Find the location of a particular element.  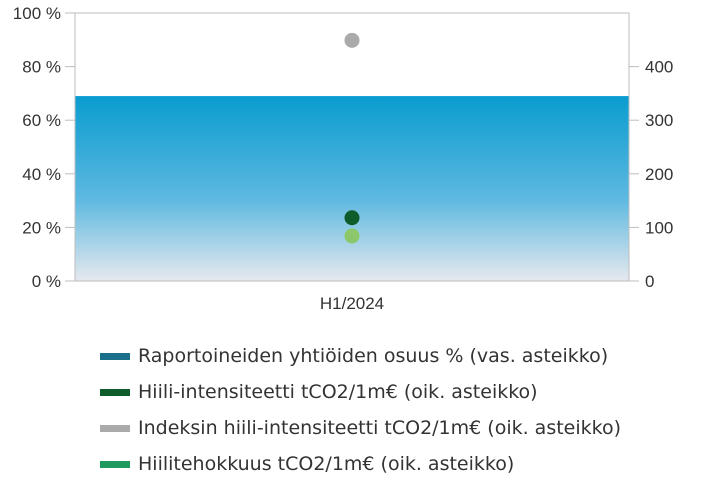

legend-swatch-carbon-intensity is located at coordinates (115, 392).